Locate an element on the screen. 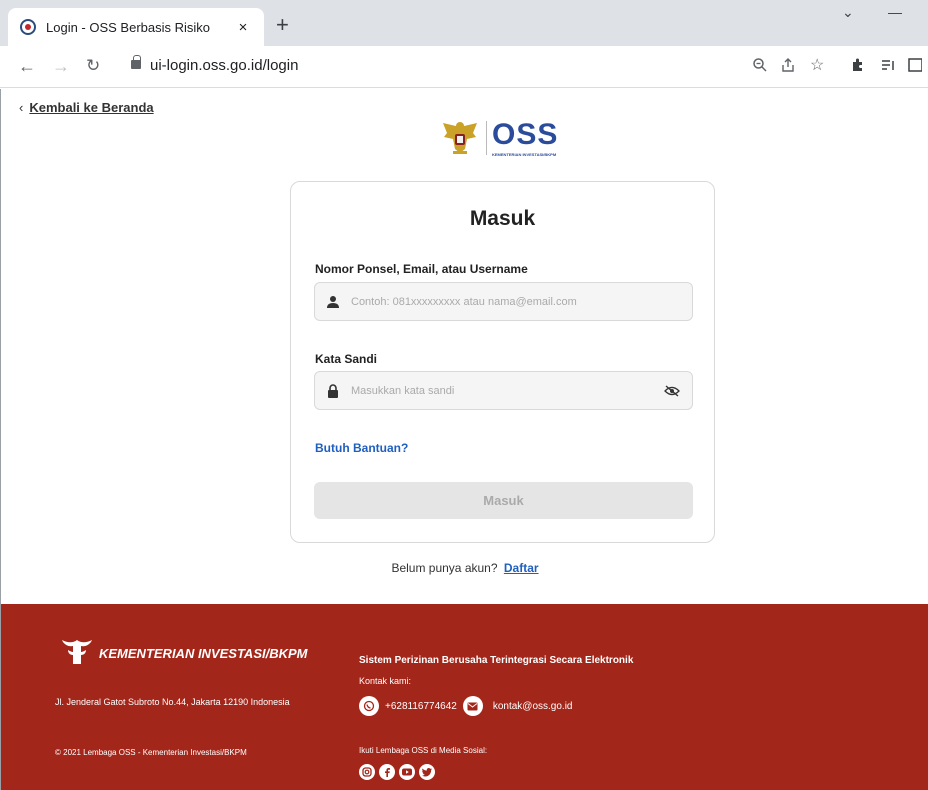  browser-tab: Login - OSS Berbasis Risiko × is located at coordinates (136, 27).